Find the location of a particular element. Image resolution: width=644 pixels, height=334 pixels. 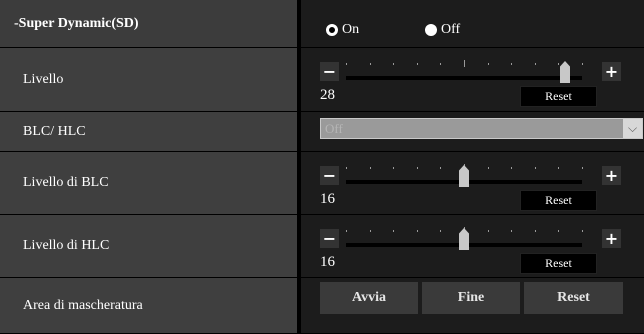

livello-blc-reset-button: Reset is located at coordinates (558, 200).